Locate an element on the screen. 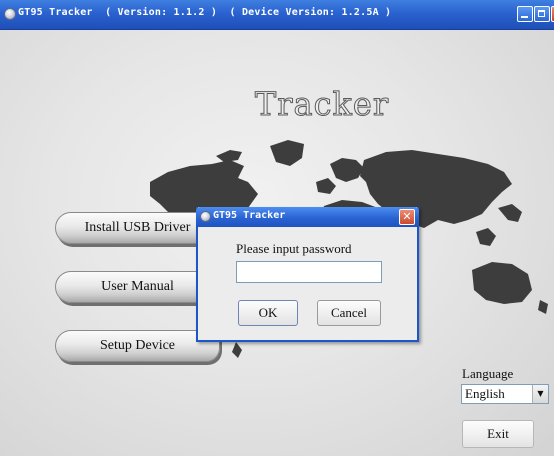 The height and width of the screenshot is (456, 554). cancel-button: Cancel is located at coordinates (349, 313).